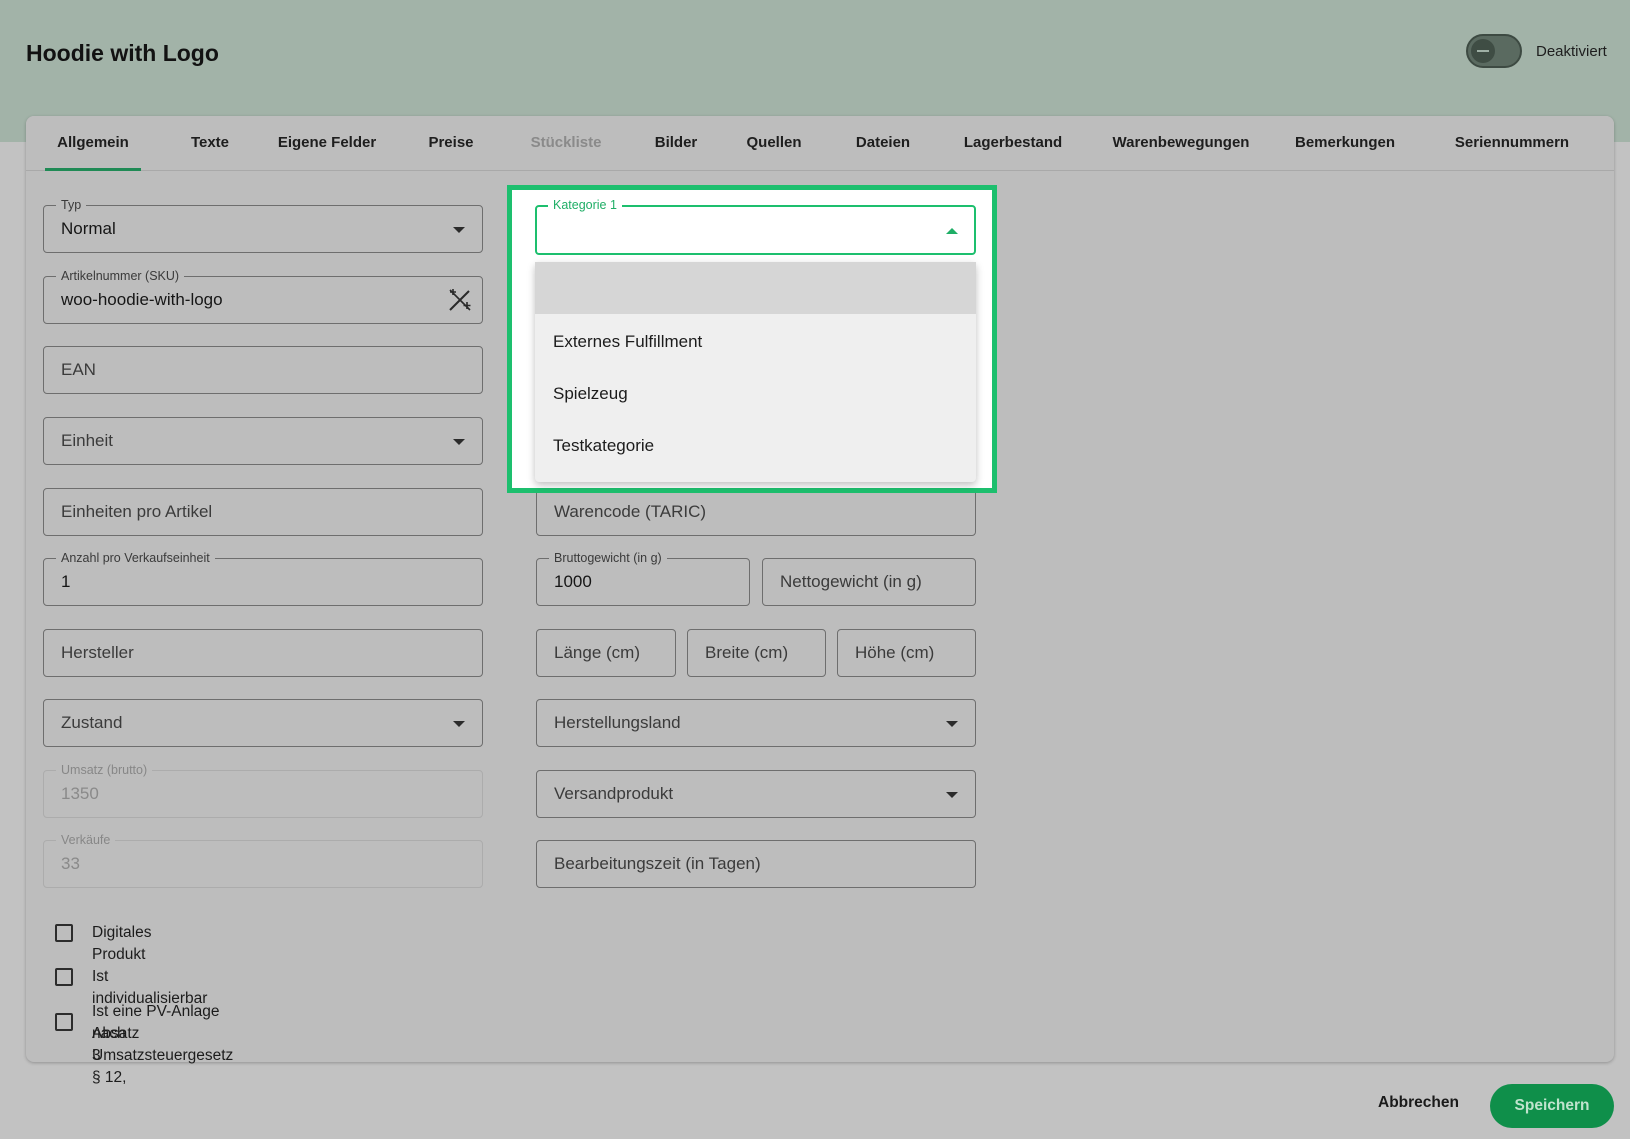 This screenshot has height=1139, width=1630. What do you see at coordinates (104, 770) in the screenshot?
I see `umsatz-label: Umsatz (brutto)` at bounding box center [104, 770].